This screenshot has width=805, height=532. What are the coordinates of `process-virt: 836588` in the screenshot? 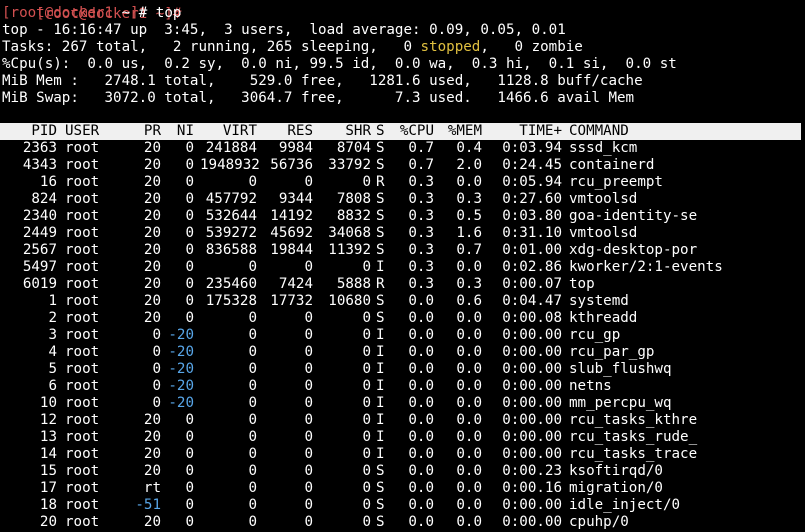 It's located at (231, 250).